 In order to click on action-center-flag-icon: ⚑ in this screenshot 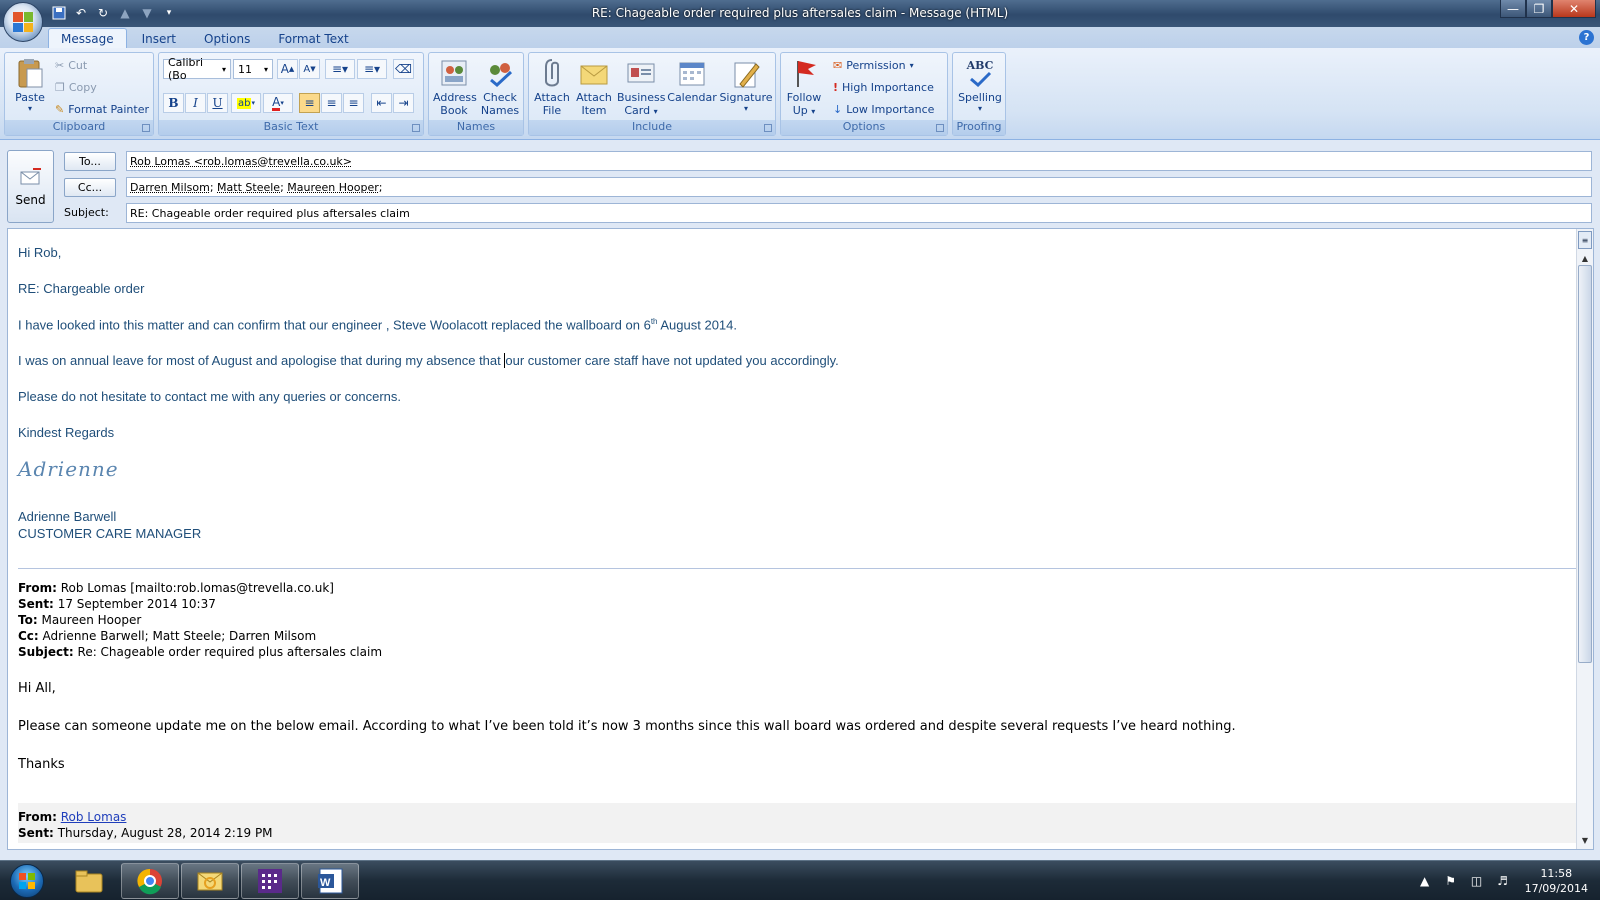, I will do `click(1451, 881)`.